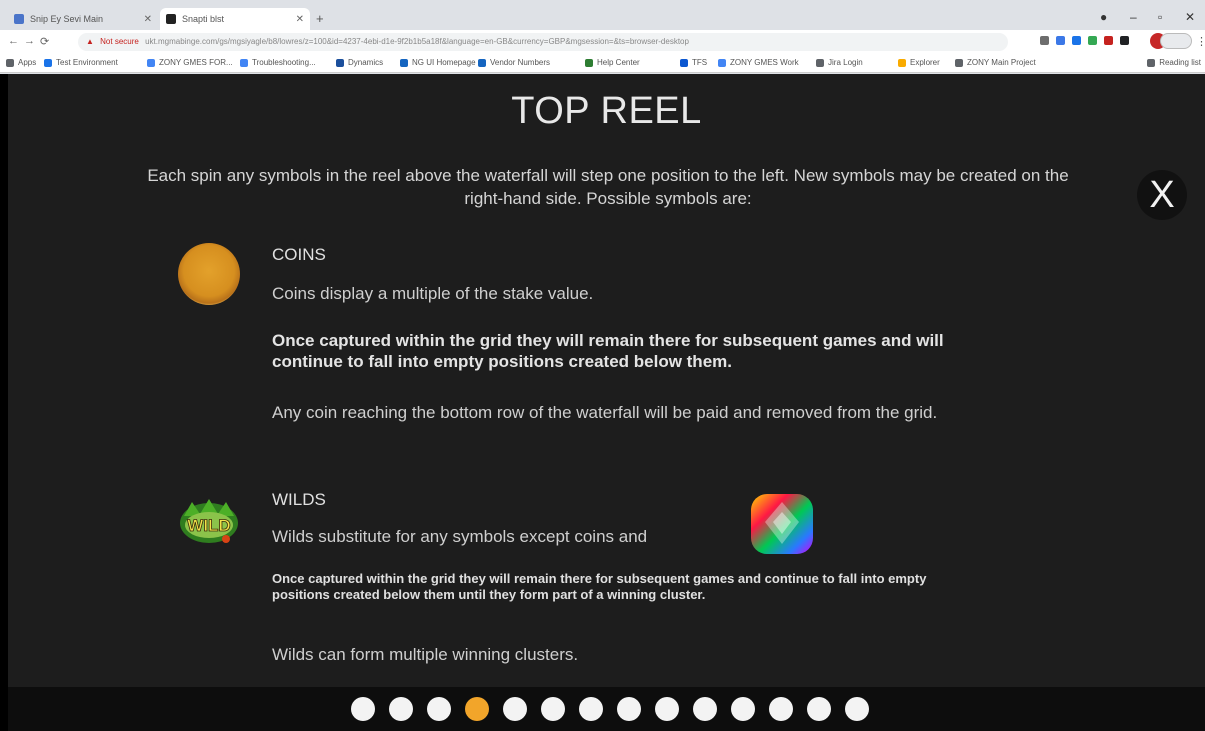  I want to click on new-tab-icon: +, so click(320, 18).